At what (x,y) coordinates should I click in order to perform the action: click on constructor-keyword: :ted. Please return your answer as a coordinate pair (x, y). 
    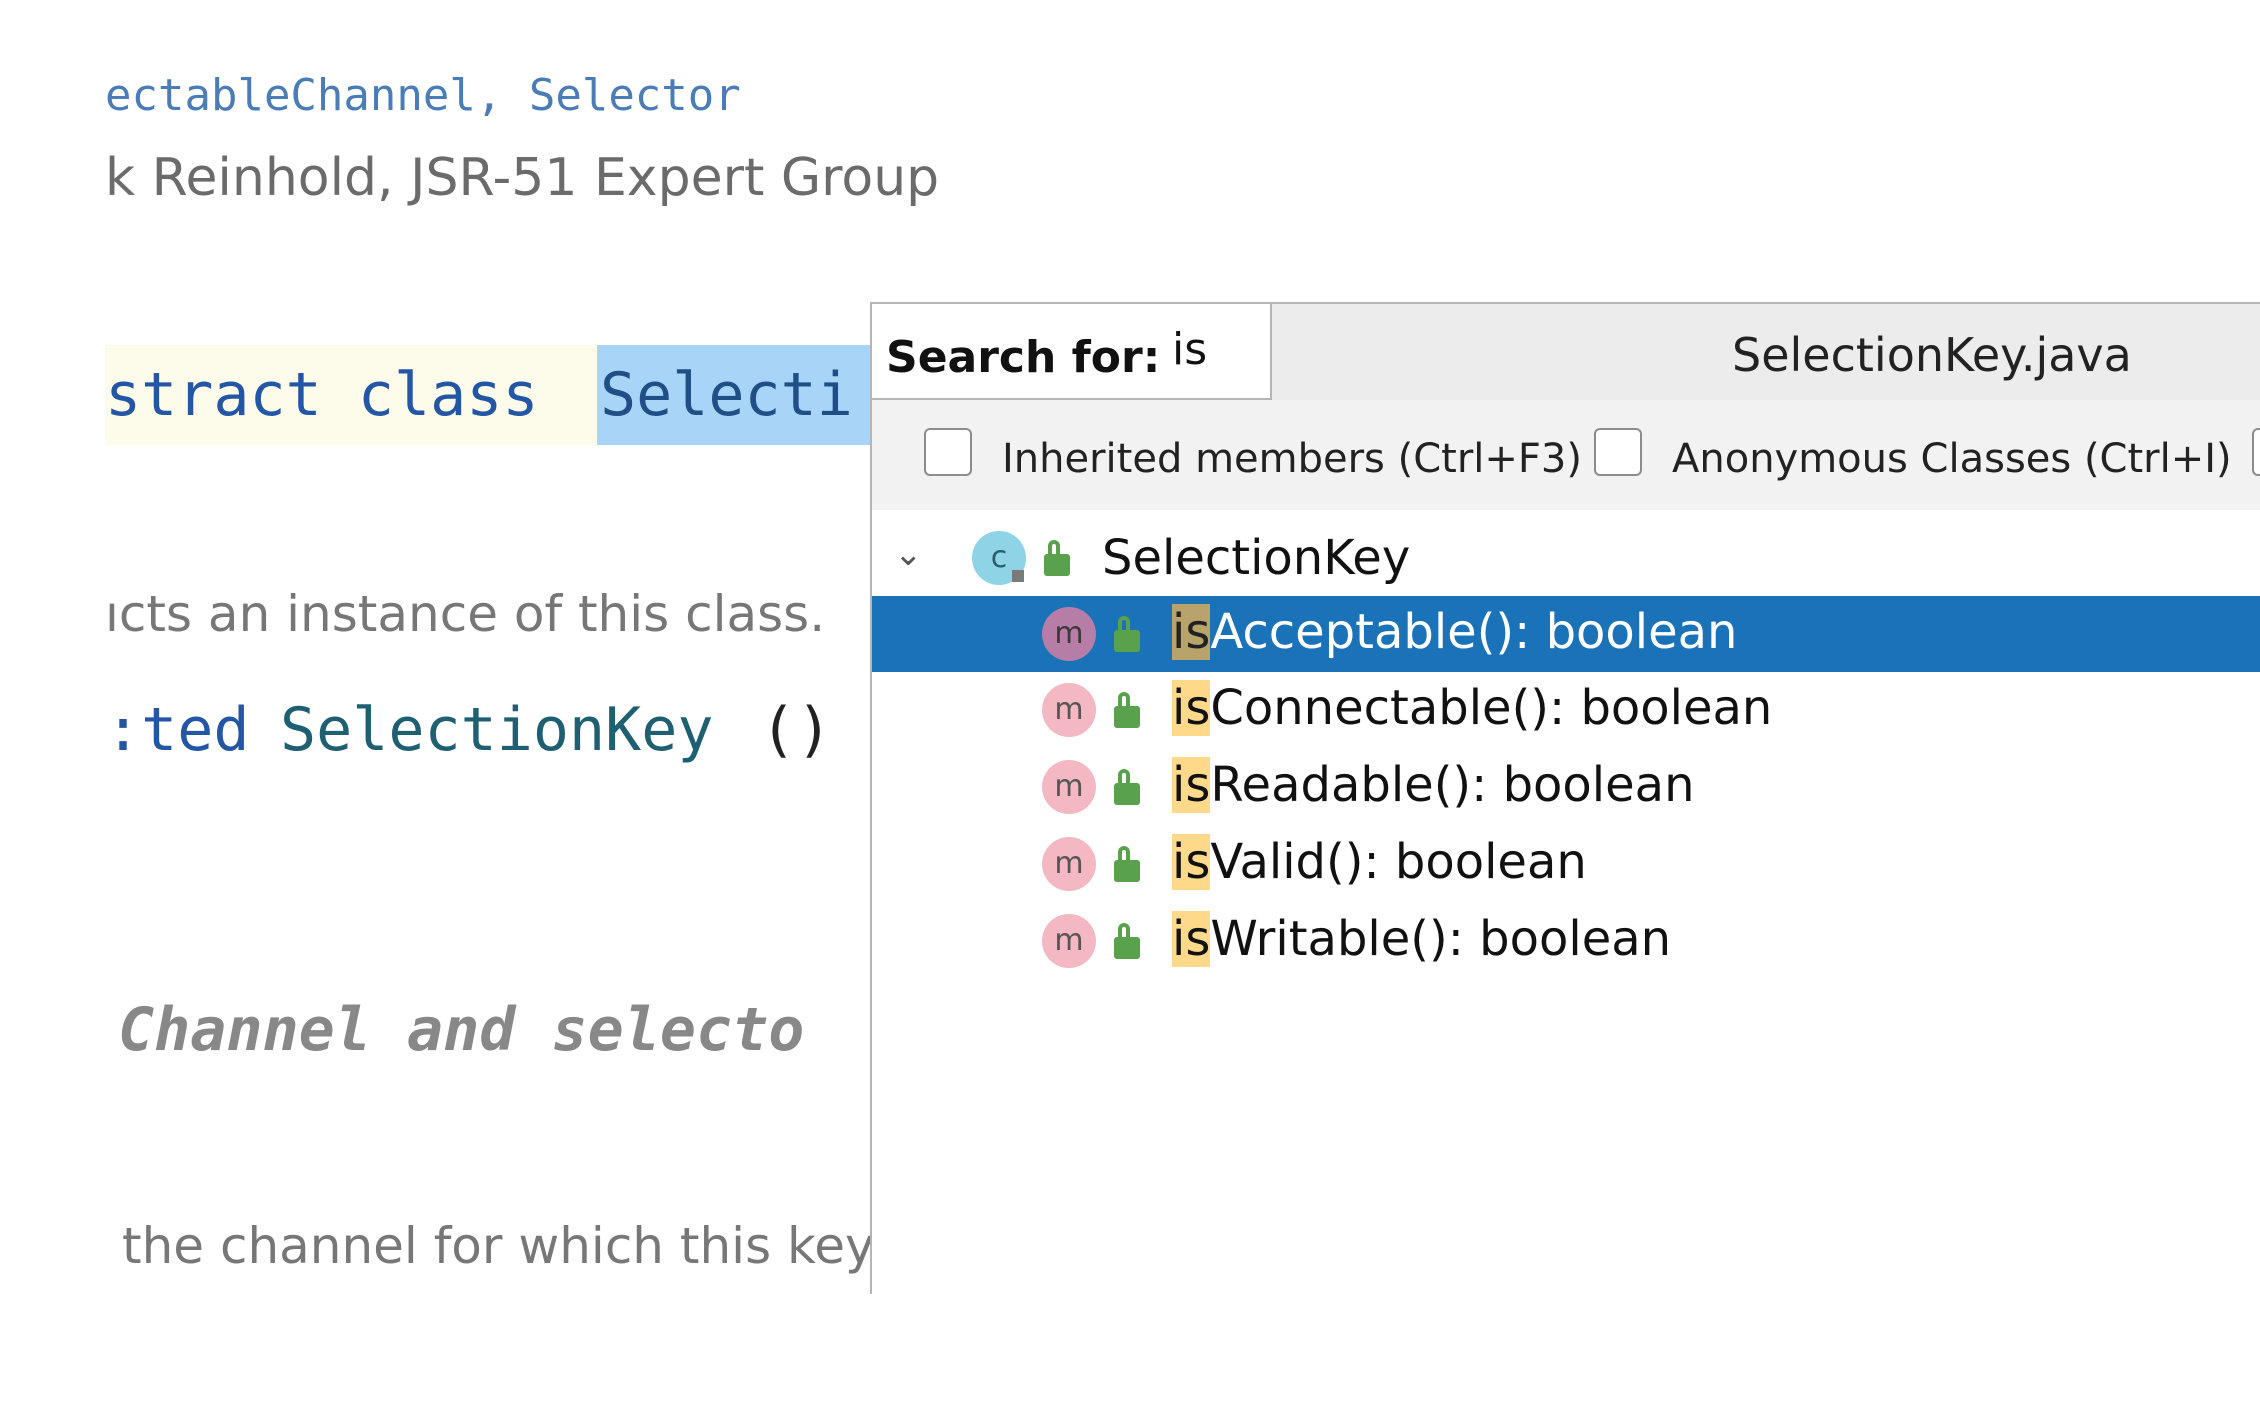
    Looking at the image, I should click on (177, 730).